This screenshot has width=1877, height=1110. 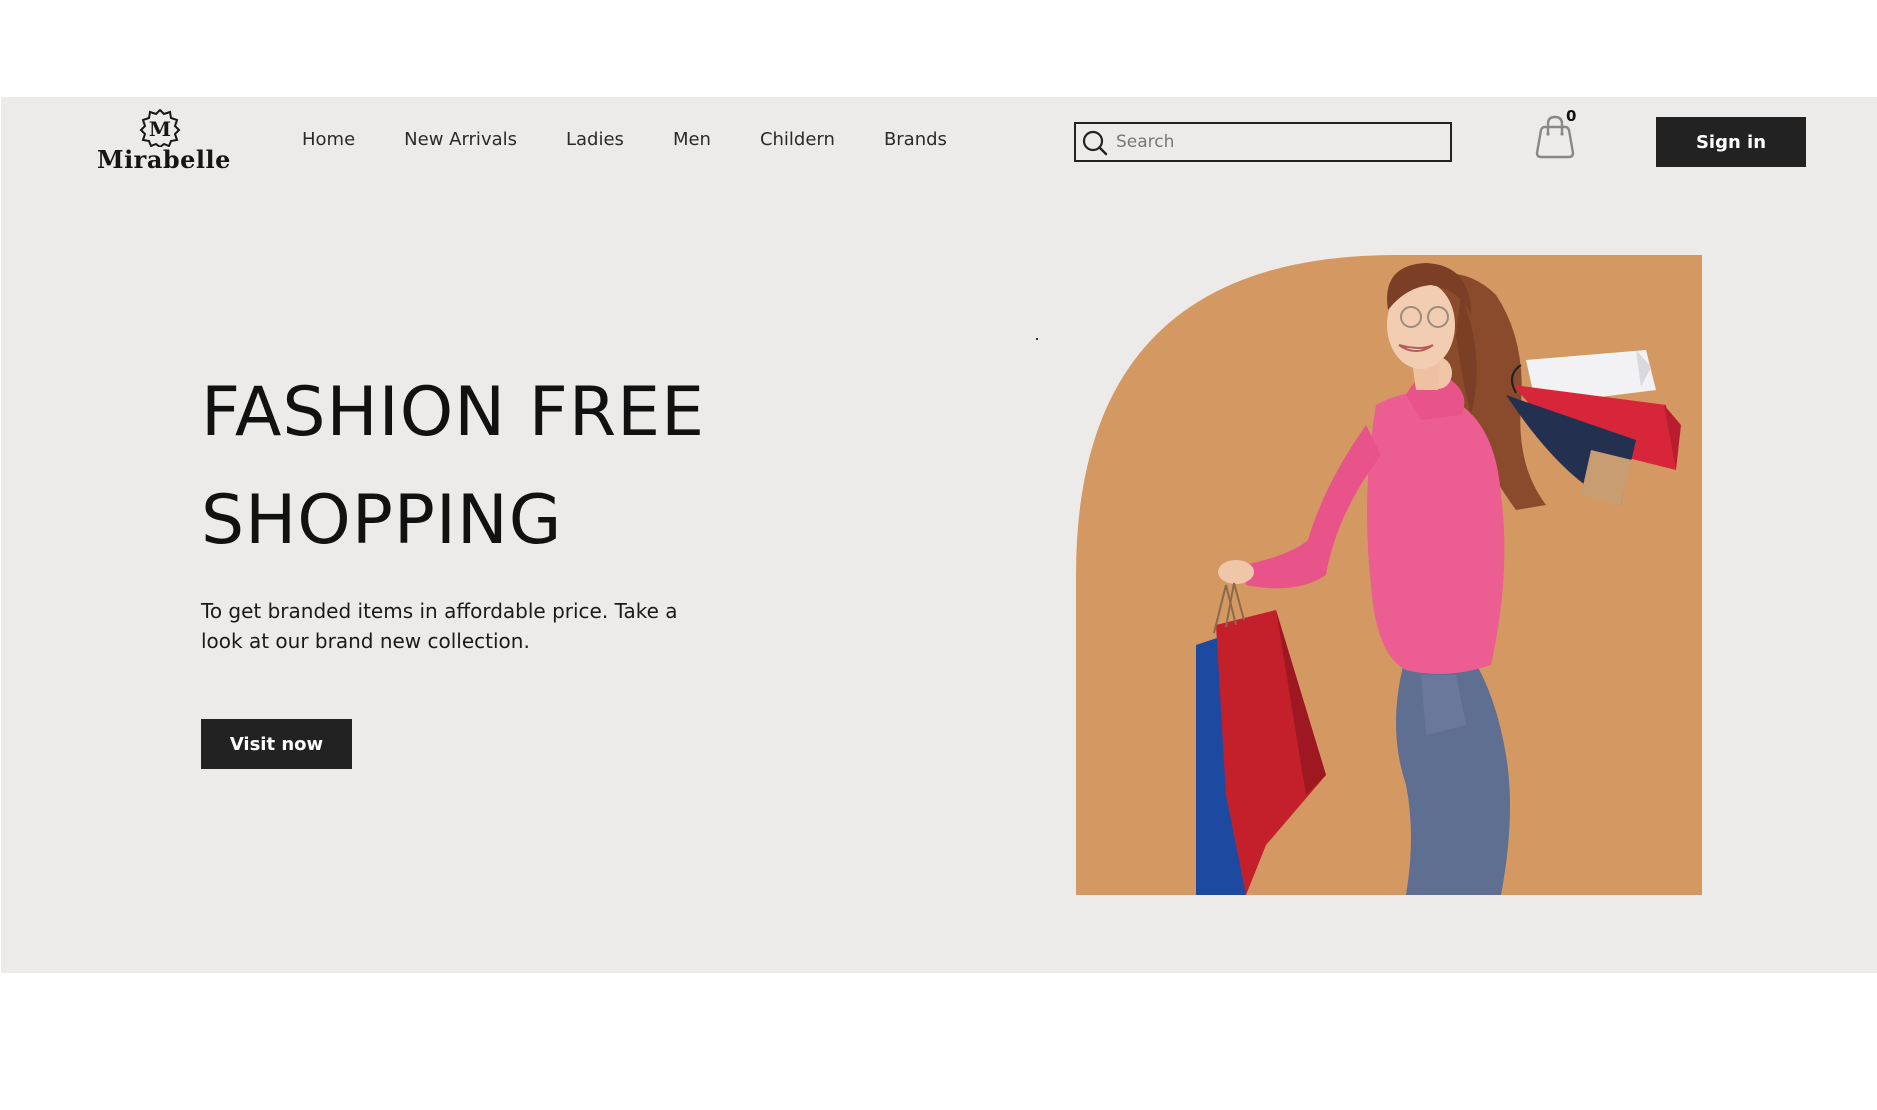 What do you see at coordinates (382, 520) in the screenshot?
I see `hero-title-line-2: SHOPPING` at bounding box center [382, 520].